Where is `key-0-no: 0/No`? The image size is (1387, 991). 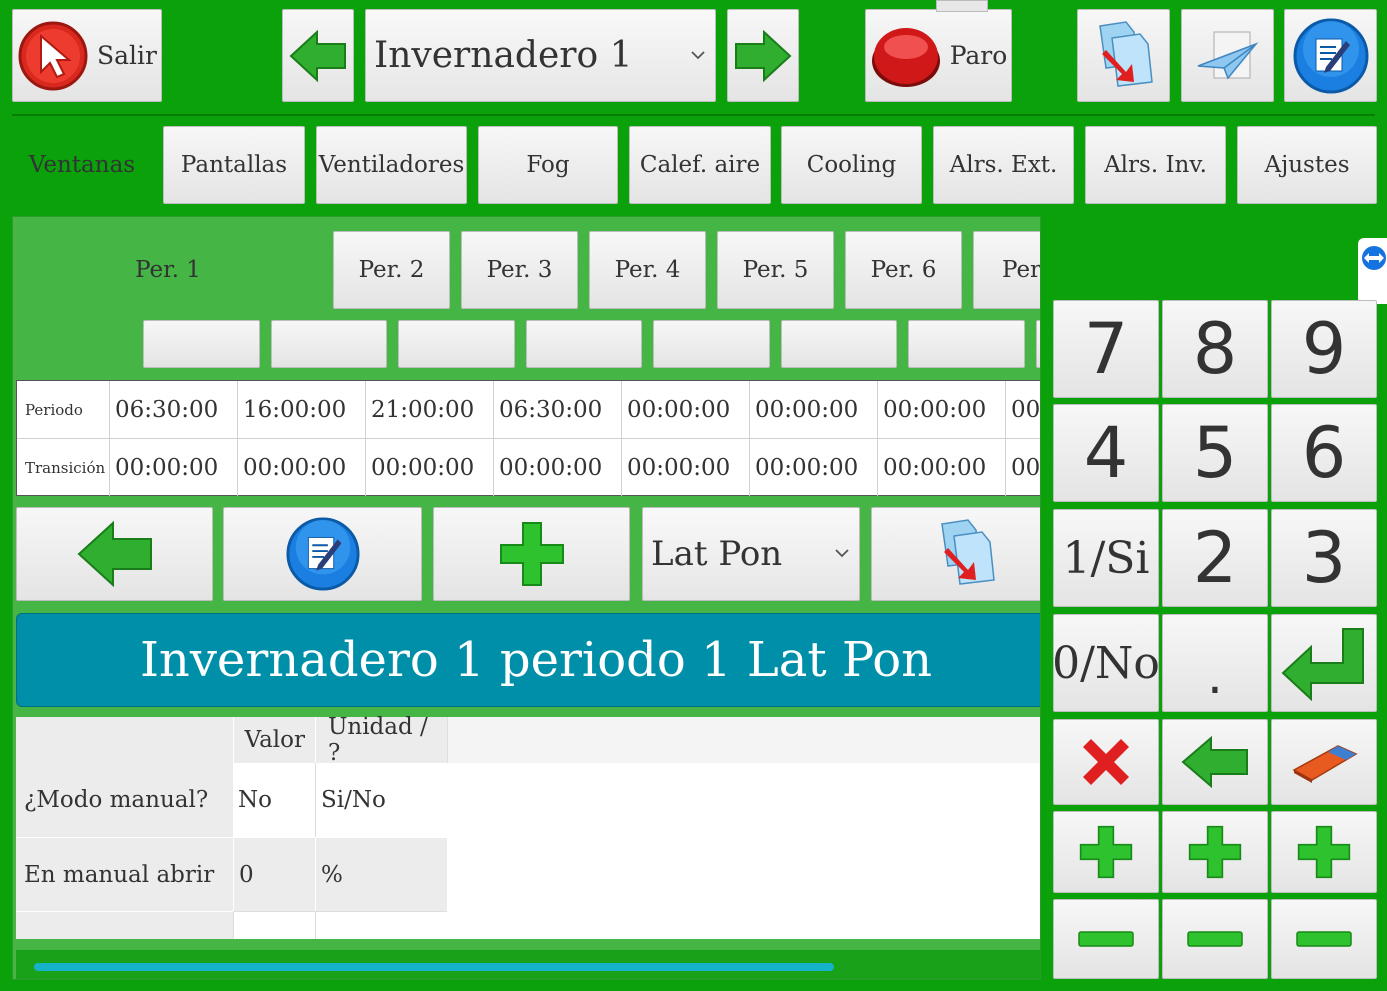 key-0-no: 0/No is located at coordinates (1106, 663).